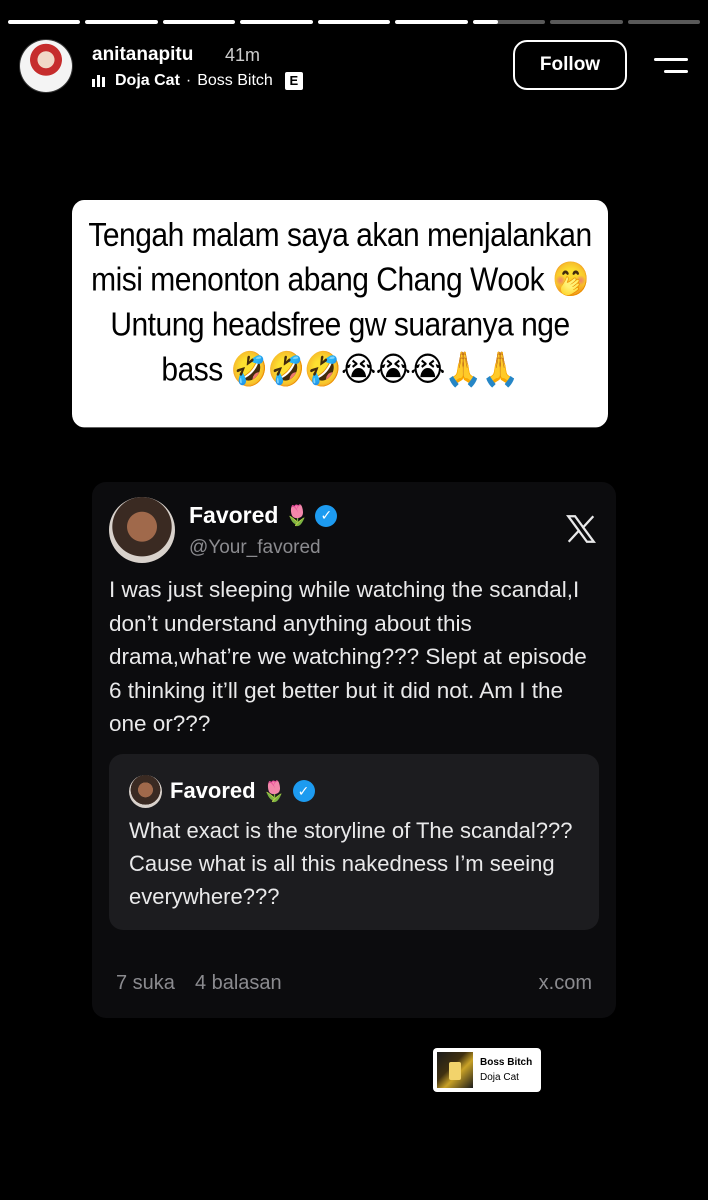  What do you see at coordinates (340, 235) in the screenshot?
I see `caption-line: Tengah malam saya akan menjalankan` at bounding box center [340, 235].